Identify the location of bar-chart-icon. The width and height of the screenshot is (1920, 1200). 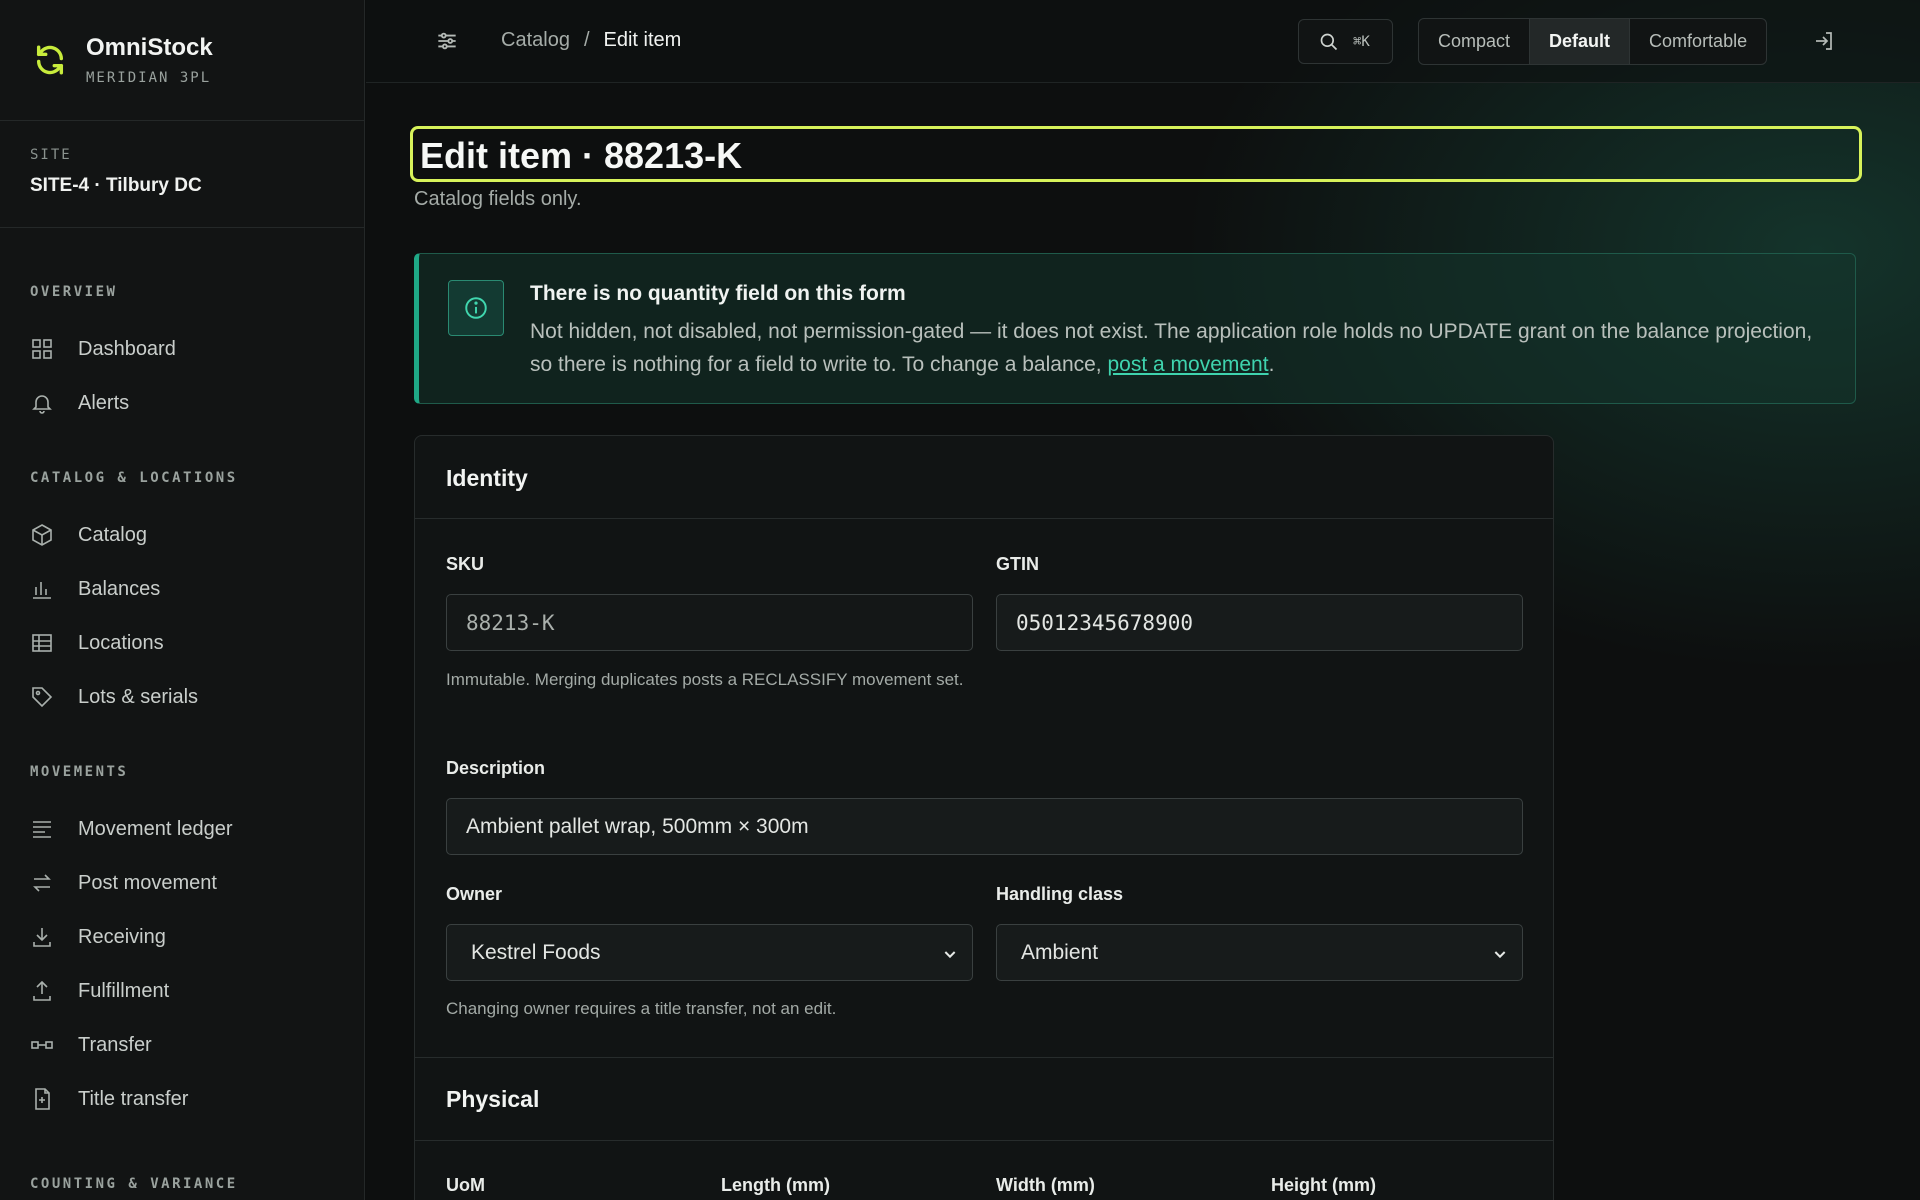
(42, 590).